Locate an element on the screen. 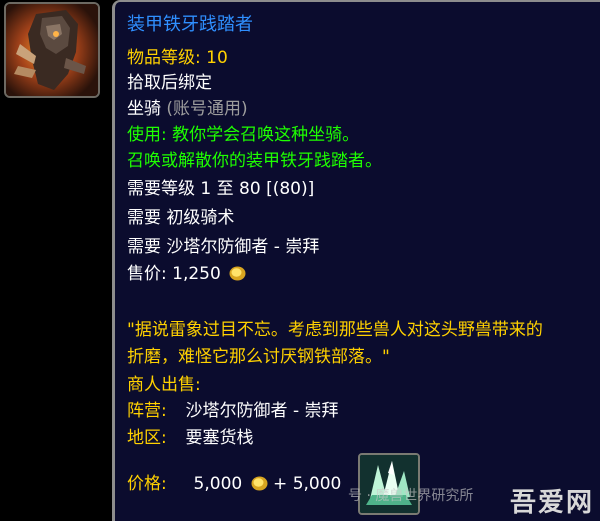 The width and height of the screenshot is (600, 521). sell-price-label: 售价: is located at coordinates (147, 274).